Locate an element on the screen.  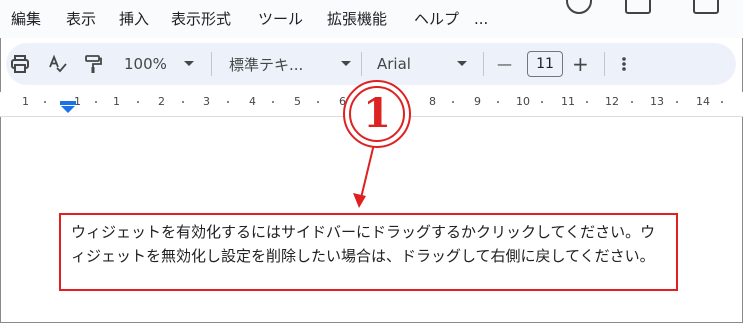
annotation-badge-number: 1 is located at coordinates (377, 113).